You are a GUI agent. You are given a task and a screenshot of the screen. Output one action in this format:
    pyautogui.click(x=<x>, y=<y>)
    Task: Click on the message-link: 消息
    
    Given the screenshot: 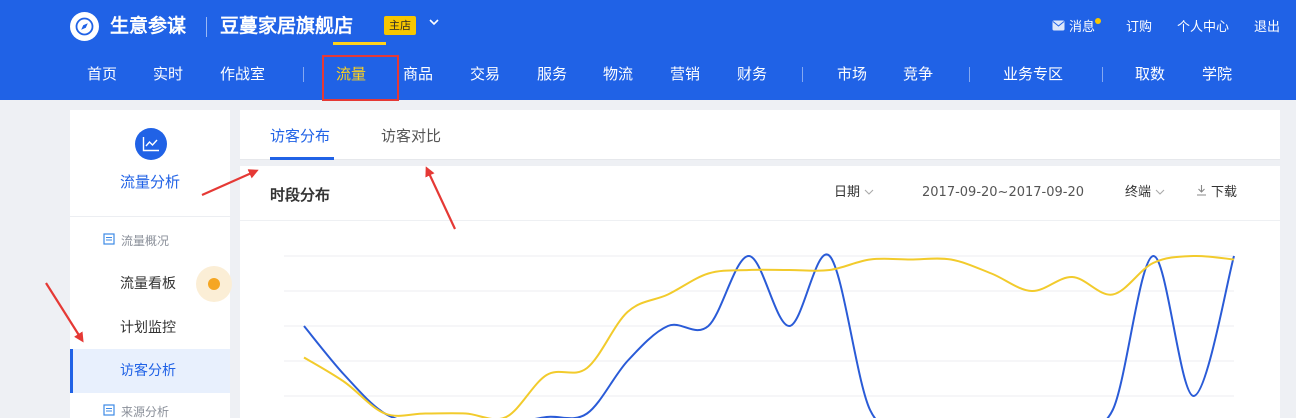 What is the action you would take?
    pyautogui.click(x=1076, y=27)
    